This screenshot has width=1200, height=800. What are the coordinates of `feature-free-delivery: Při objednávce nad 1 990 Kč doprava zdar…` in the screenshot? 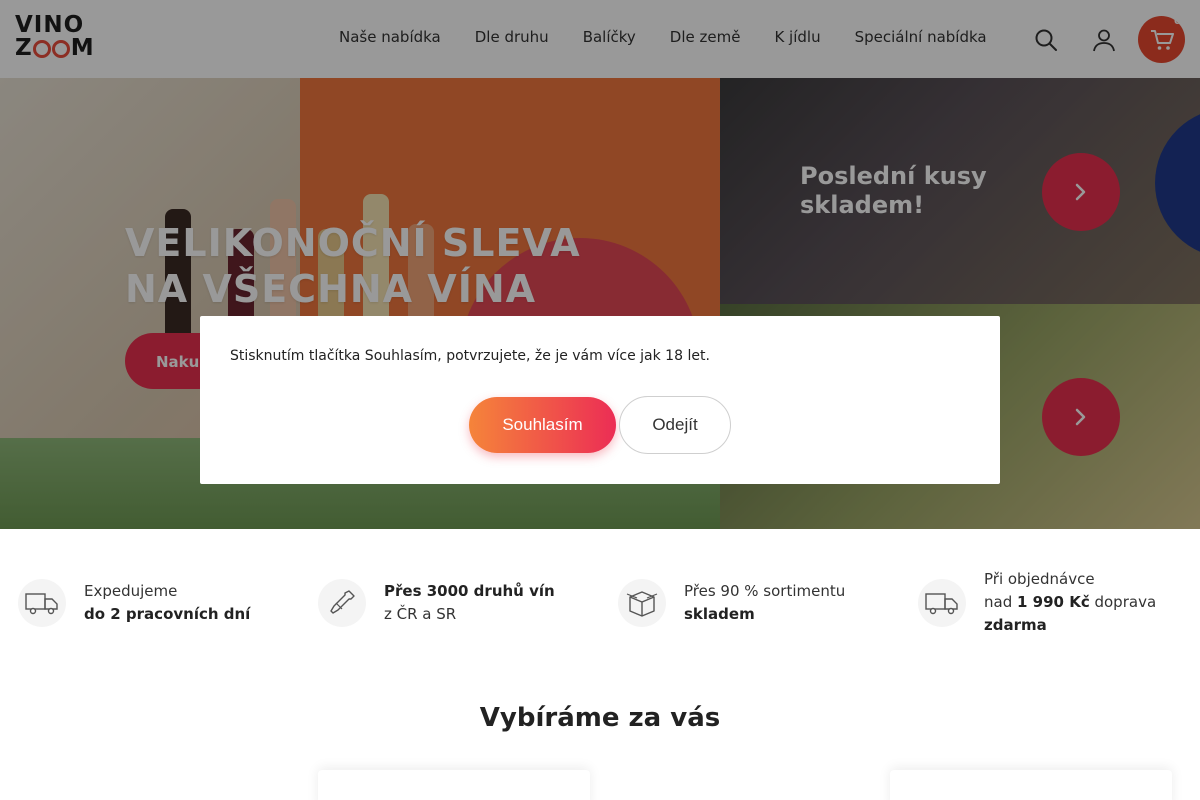 It's located at (1037, 602).